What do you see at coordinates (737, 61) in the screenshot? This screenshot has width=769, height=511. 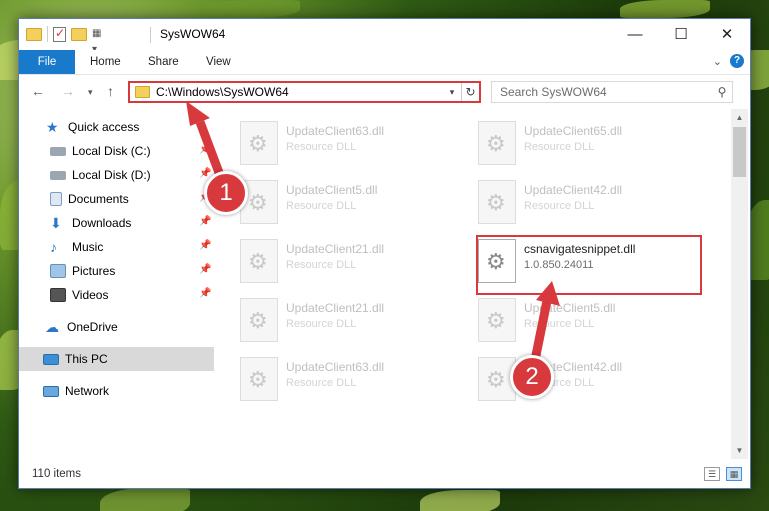 I see `help-icon: ?` at bounding box center [737, 61].